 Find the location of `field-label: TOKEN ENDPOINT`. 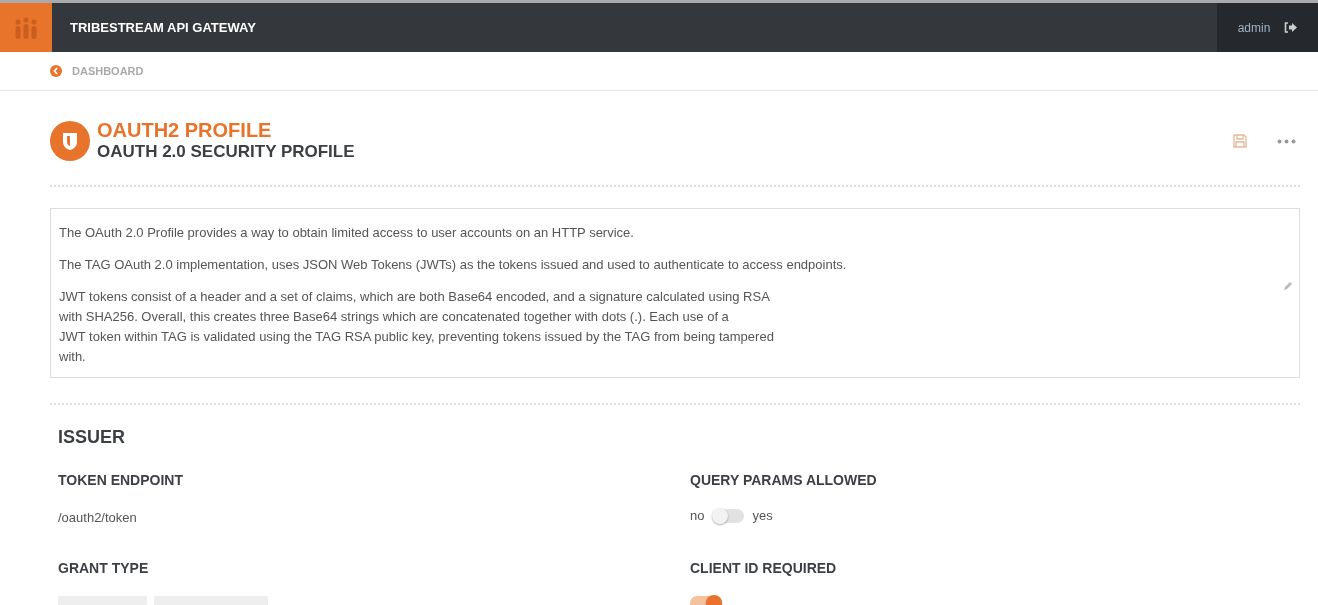

field-label: TOKEN ENDPOINT is located at coordinates (121, 480).